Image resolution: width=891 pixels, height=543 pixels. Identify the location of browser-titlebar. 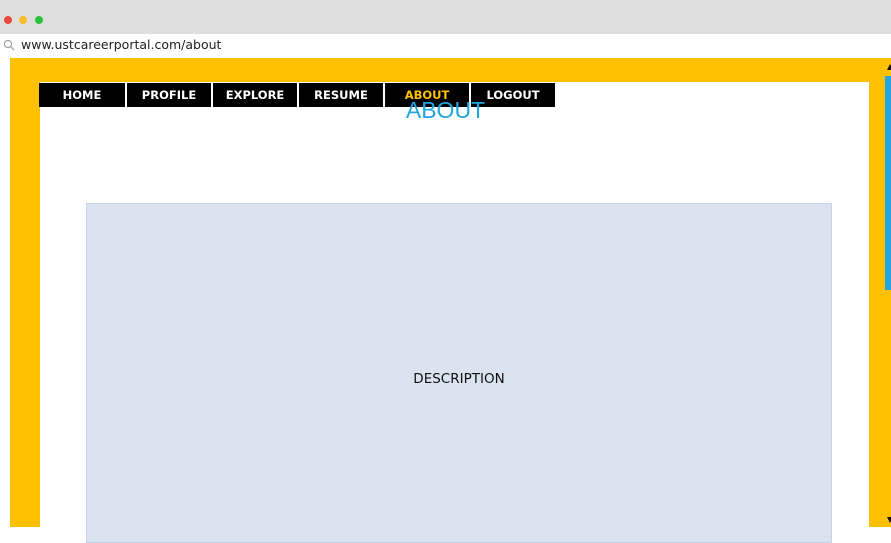
(445, 17).